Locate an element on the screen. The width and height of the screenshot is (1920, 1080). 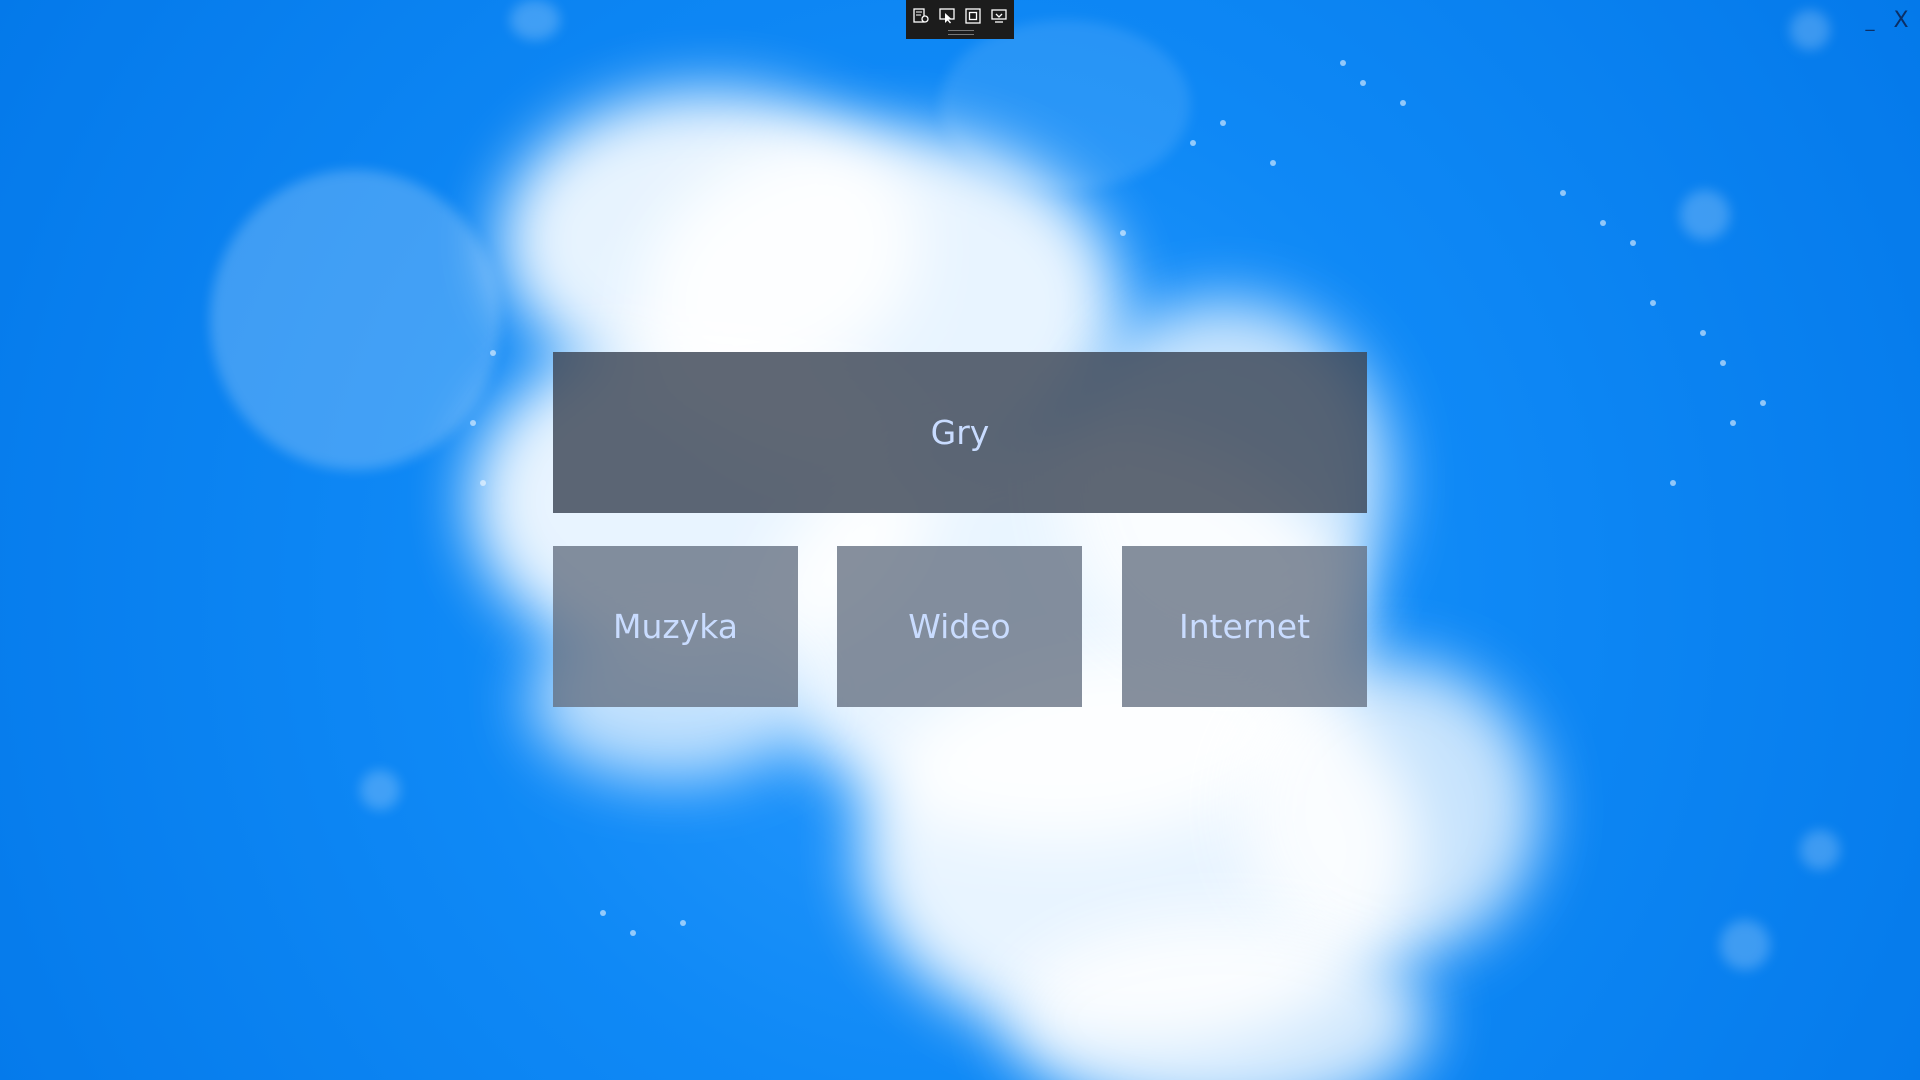
tile-games: Gry is located at coordinates (960, 432).